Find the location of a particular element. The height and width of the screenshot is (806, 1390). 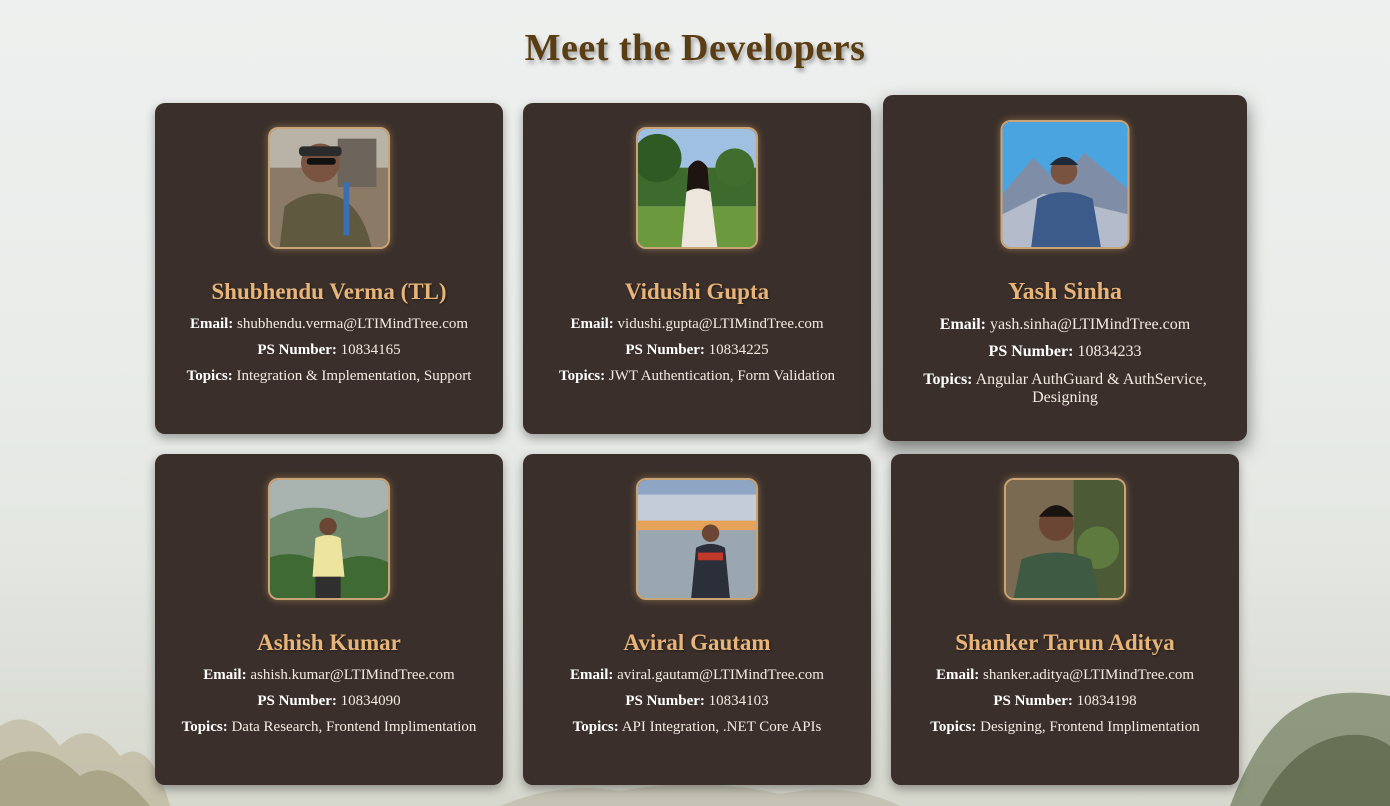

developer-name: Yash Sinha is located at coordinates (1065, 292).